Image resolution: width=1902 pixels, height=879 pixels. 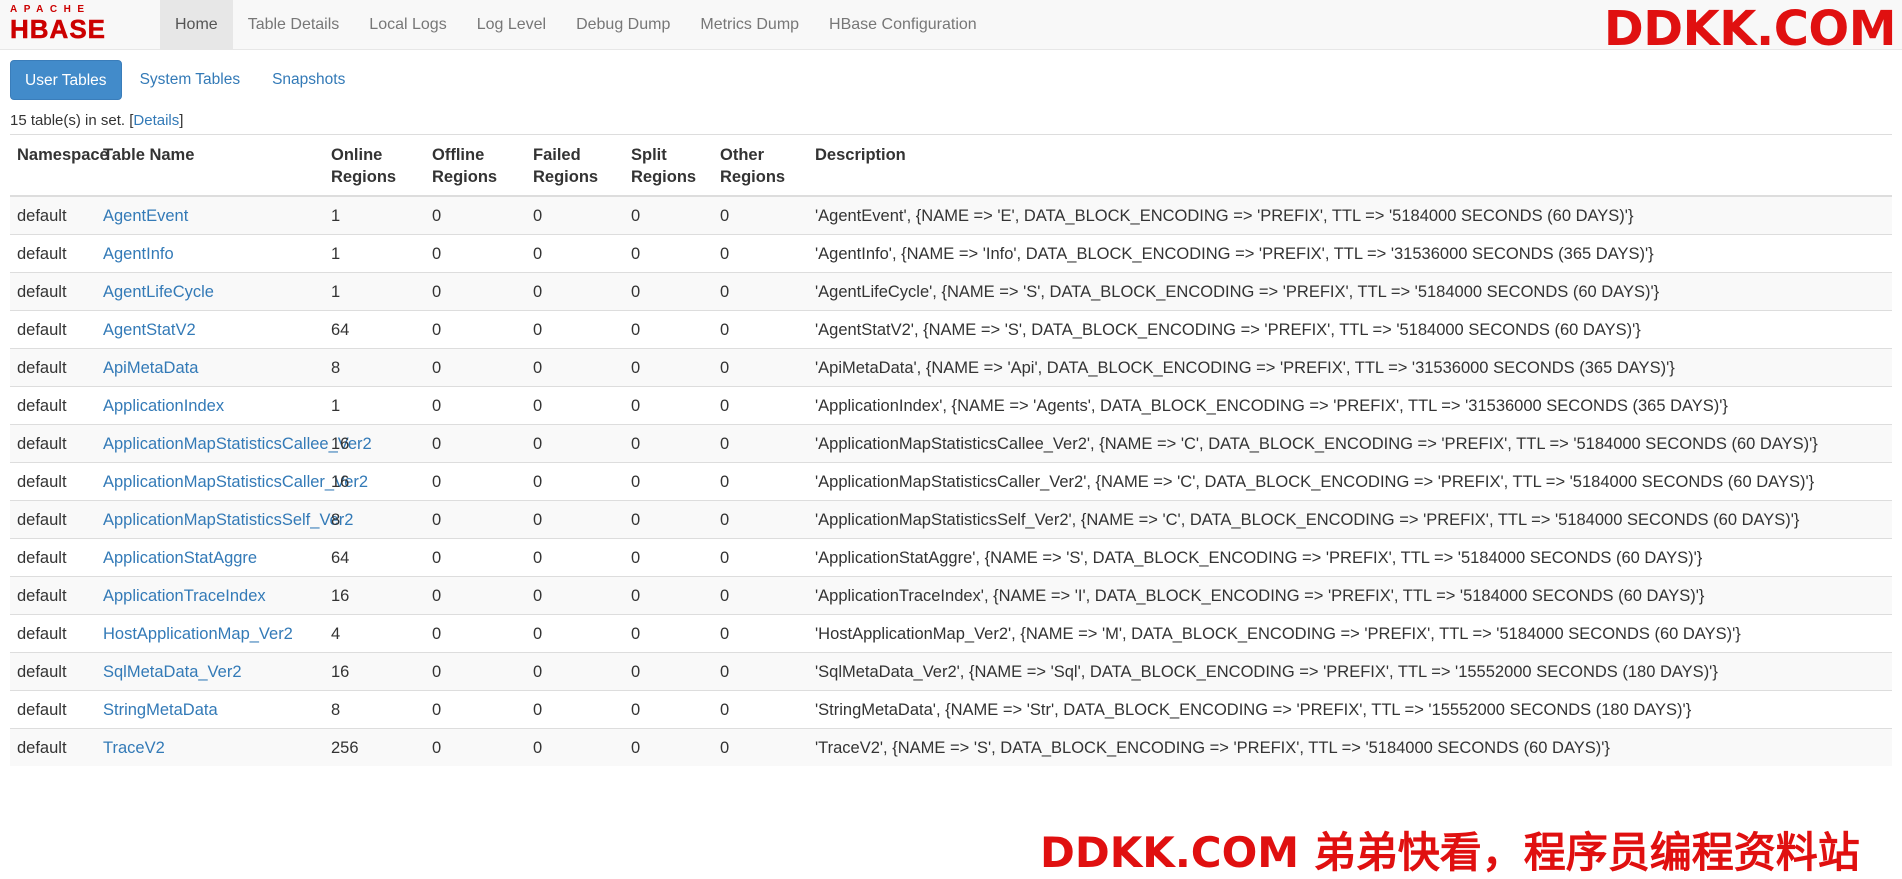 I want to click on cell-online-regions: 64, so click(x=374, y=557).